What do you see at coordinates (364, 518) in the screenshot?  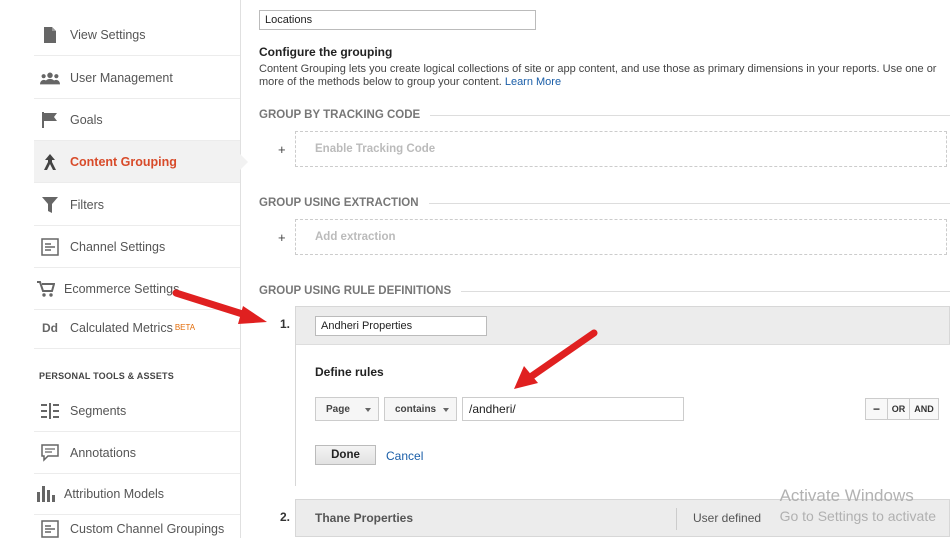 I see `rule-name: Thane Properties` at bounding box center [364, 518].